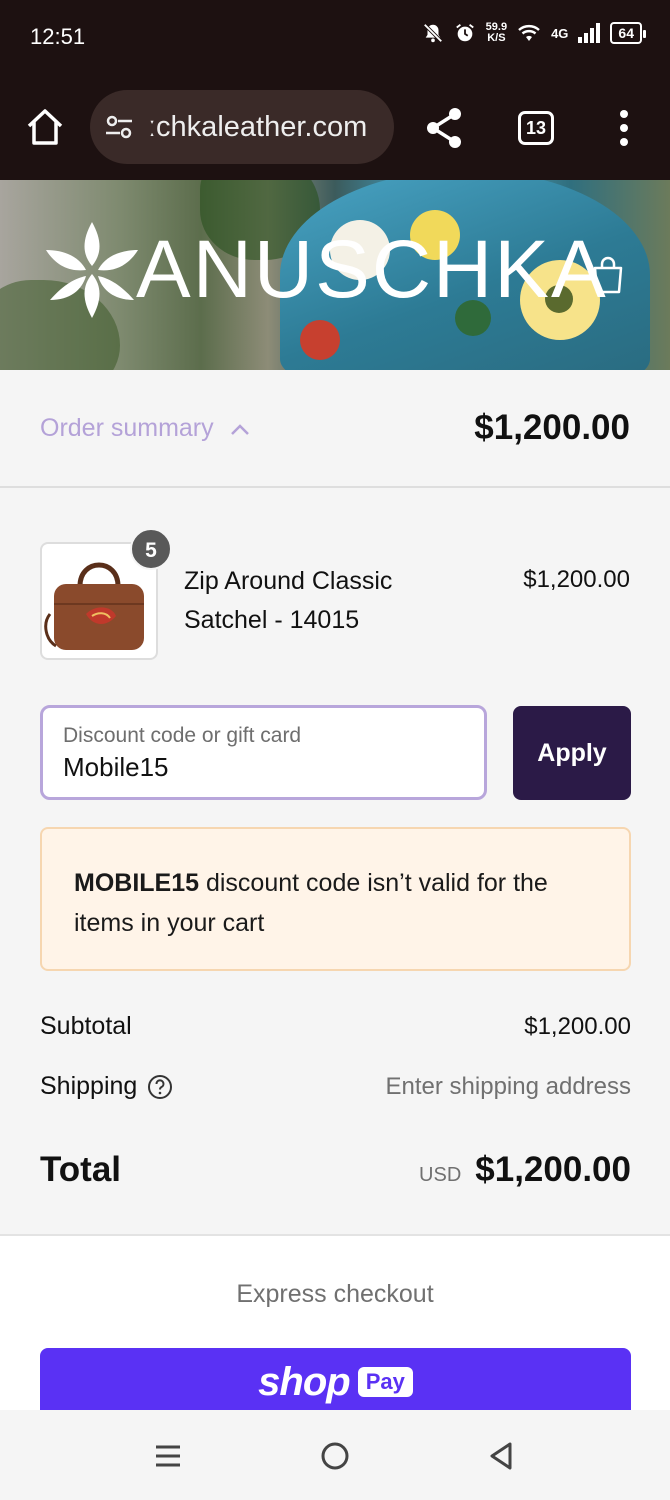 This screenshot has width=670, height=1500. I want to click on status-time: 12:51, so click(58, 36).